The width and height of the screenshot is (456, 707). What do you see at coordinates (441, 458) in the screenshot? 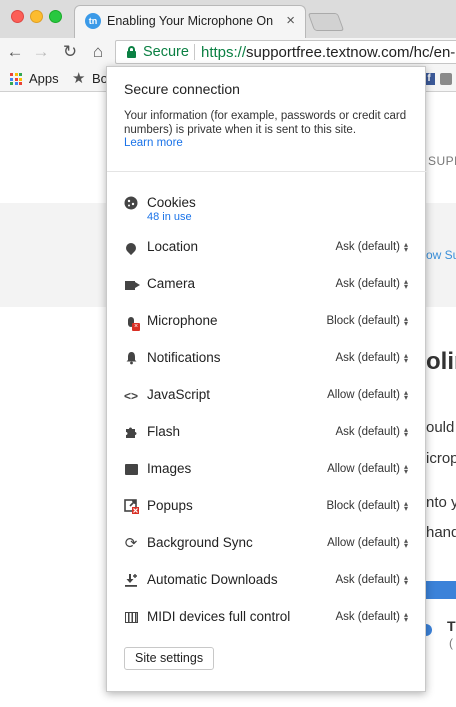
I see `page-text-partial: icrop` at bounding box center [441, 458].